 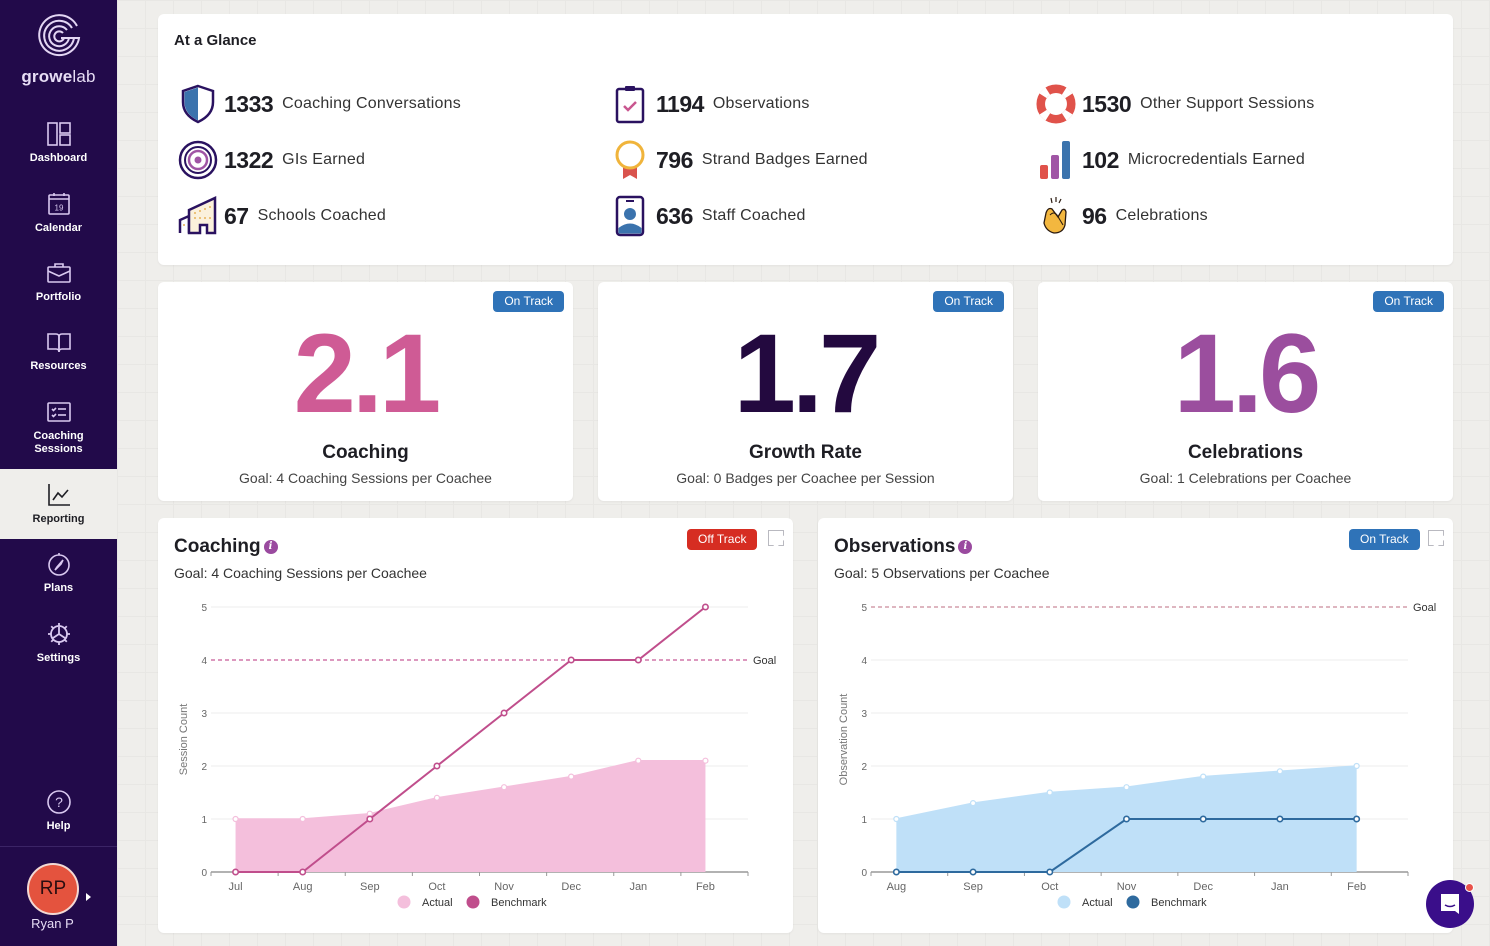 I want to click on clipboard-check-icon, so click(x=630, y=105).